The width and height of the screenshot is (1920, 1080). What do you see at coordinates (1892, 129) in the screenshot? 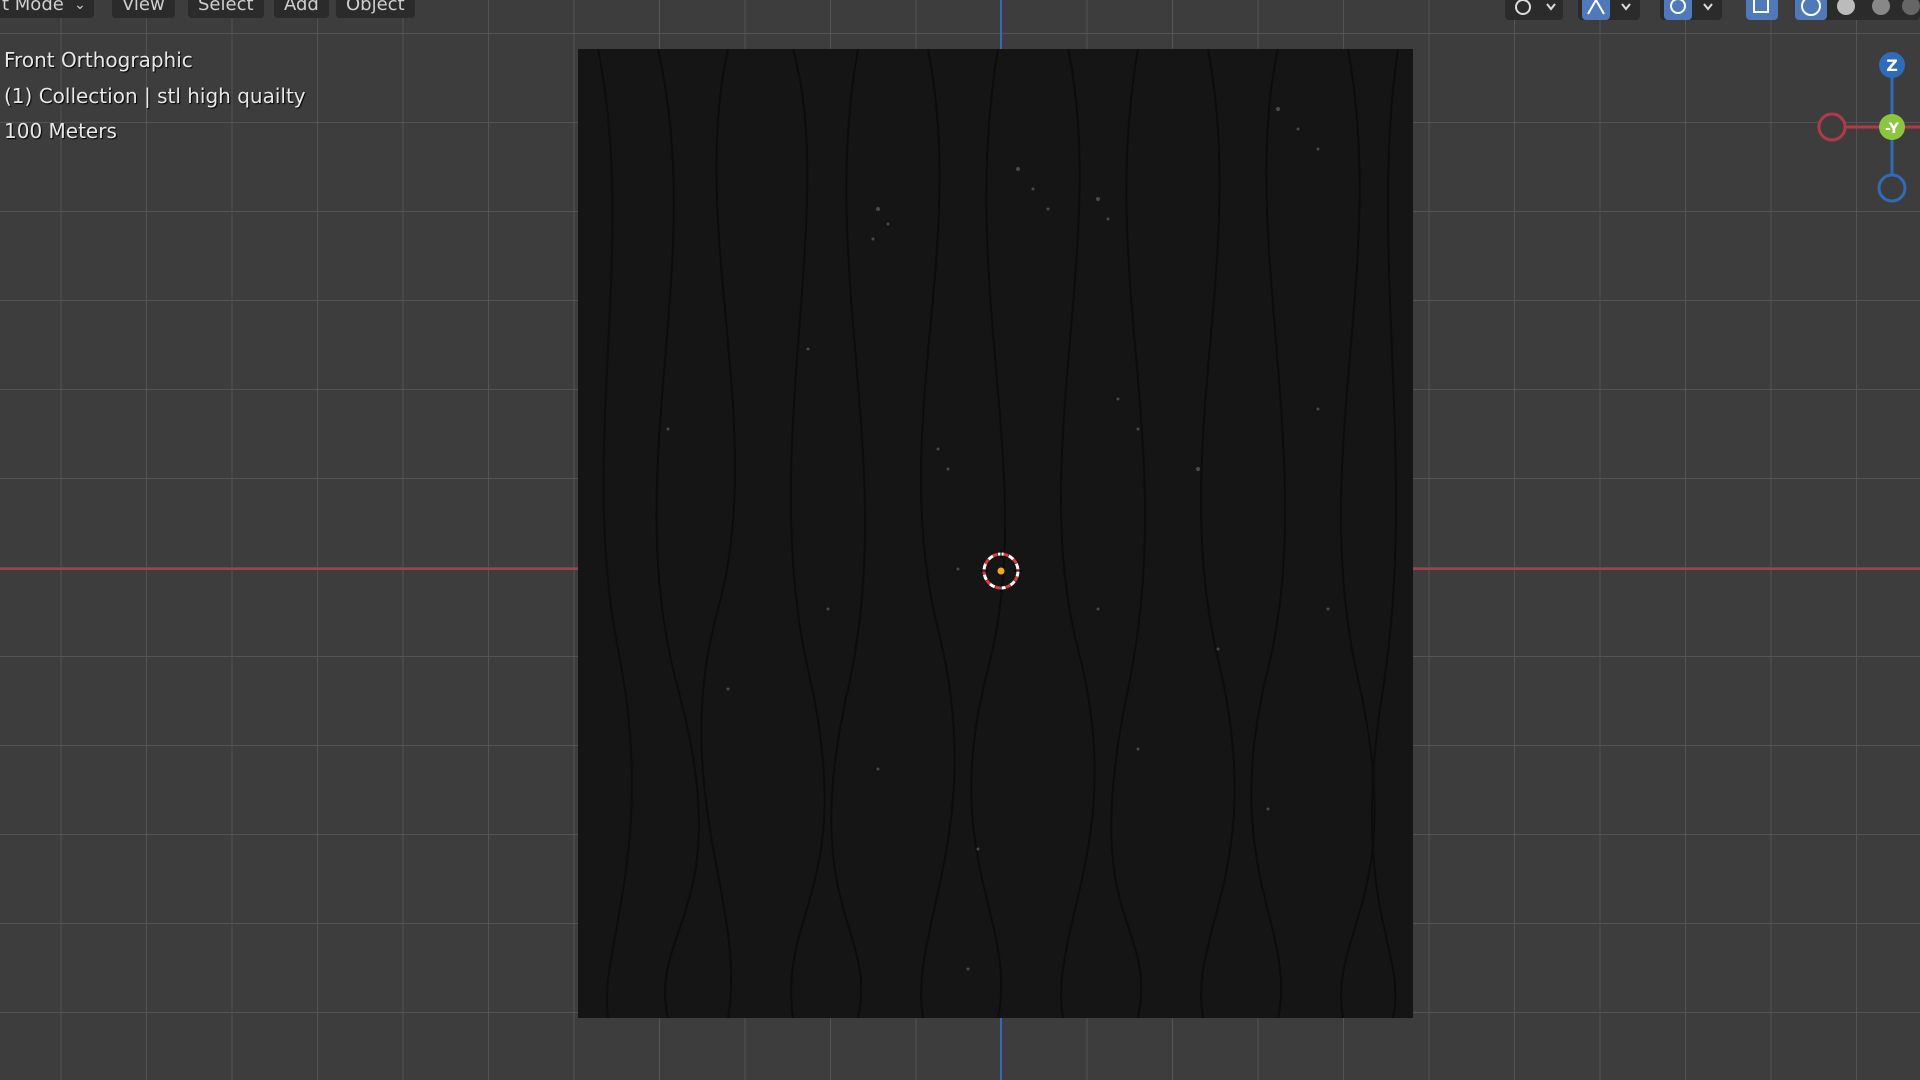
I see `y-axis-label: -Y` at bounding box center [1892, 129].